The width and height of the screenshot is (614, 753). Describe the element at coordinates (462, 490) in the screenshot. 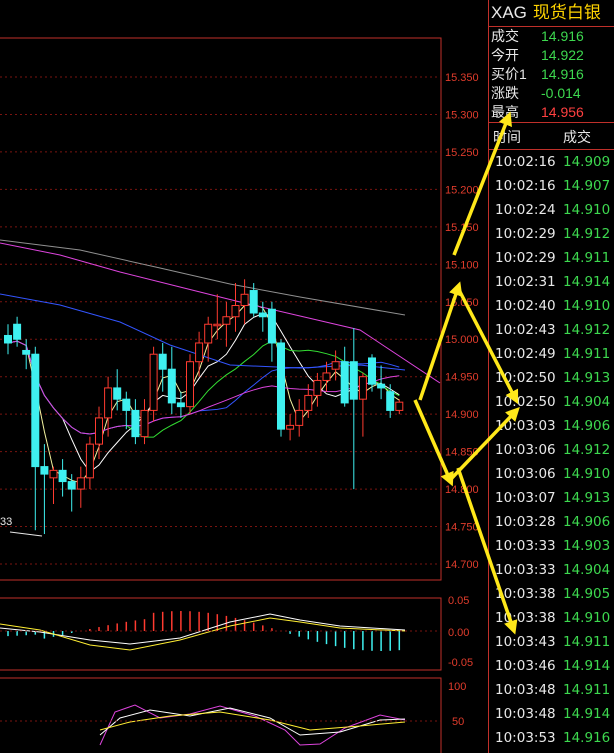

I see `price-tick-label: 14.800` at that location.